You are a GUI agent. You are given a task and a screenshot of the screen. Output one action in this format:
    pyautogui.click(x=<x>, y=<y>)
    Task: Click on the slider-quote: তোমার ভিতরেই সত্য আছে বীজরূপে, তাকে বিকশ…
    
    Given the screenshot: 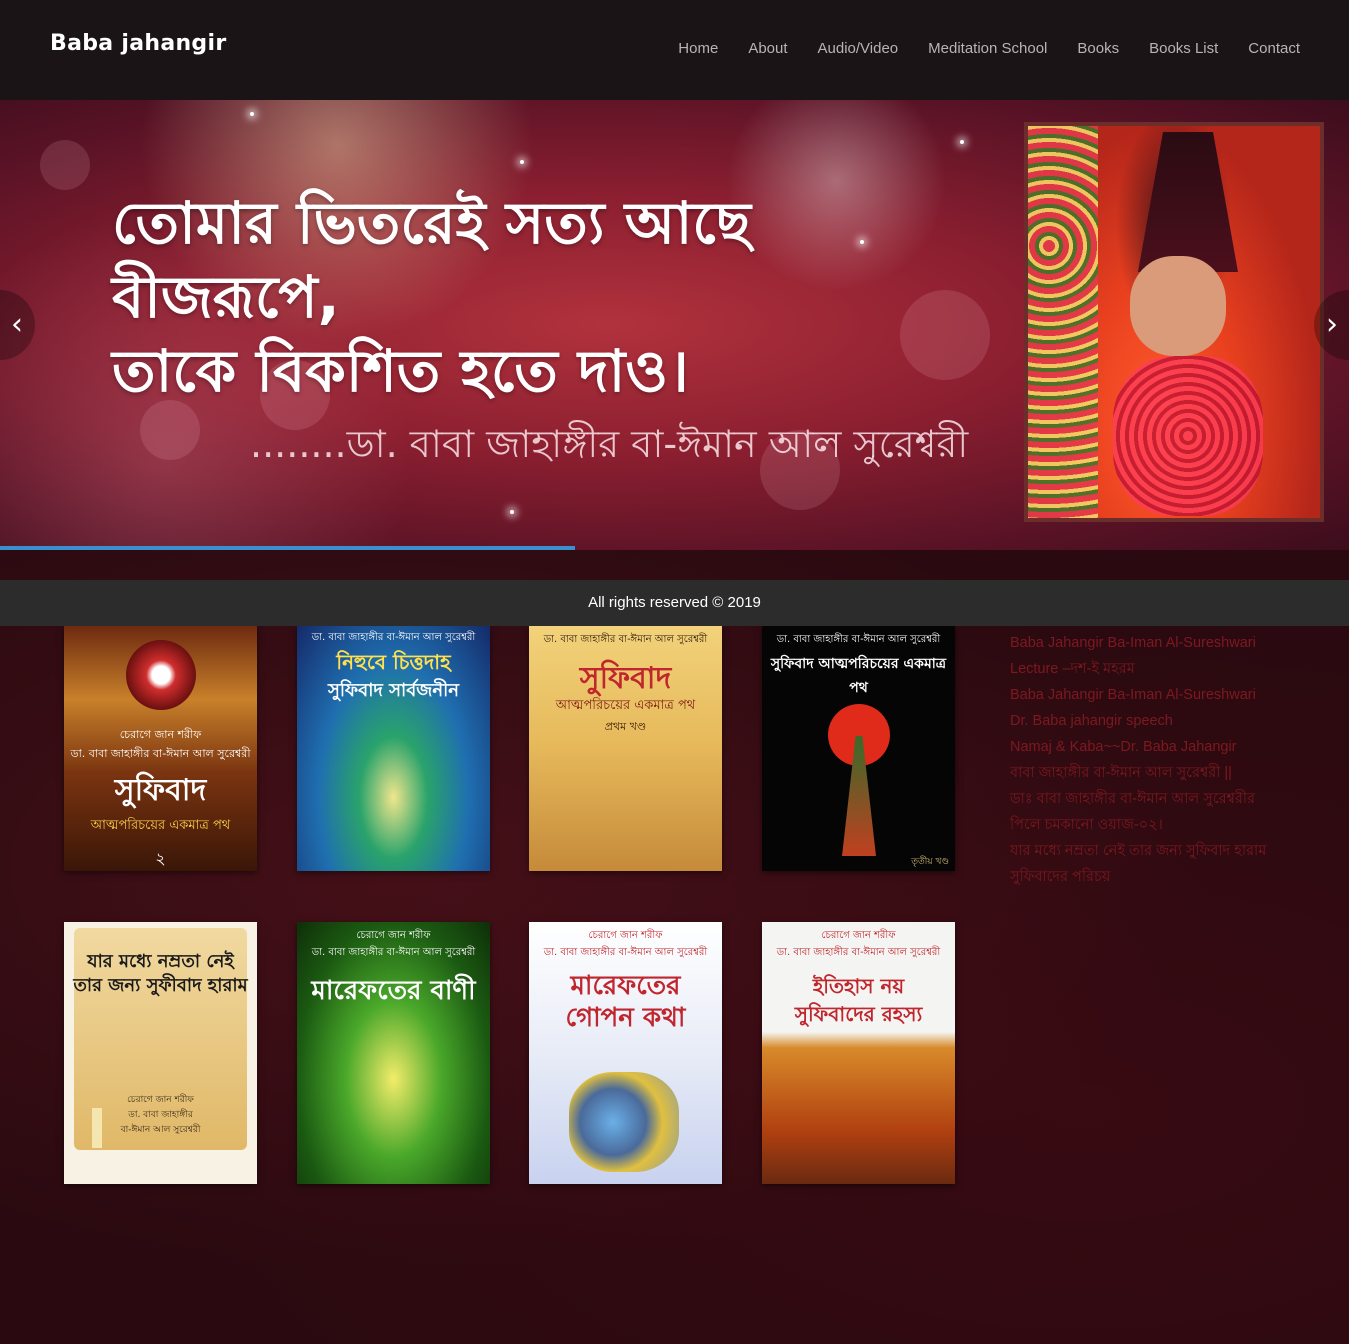 What is the action you would take?
    pyautogui.click(x=542, y=297)
    